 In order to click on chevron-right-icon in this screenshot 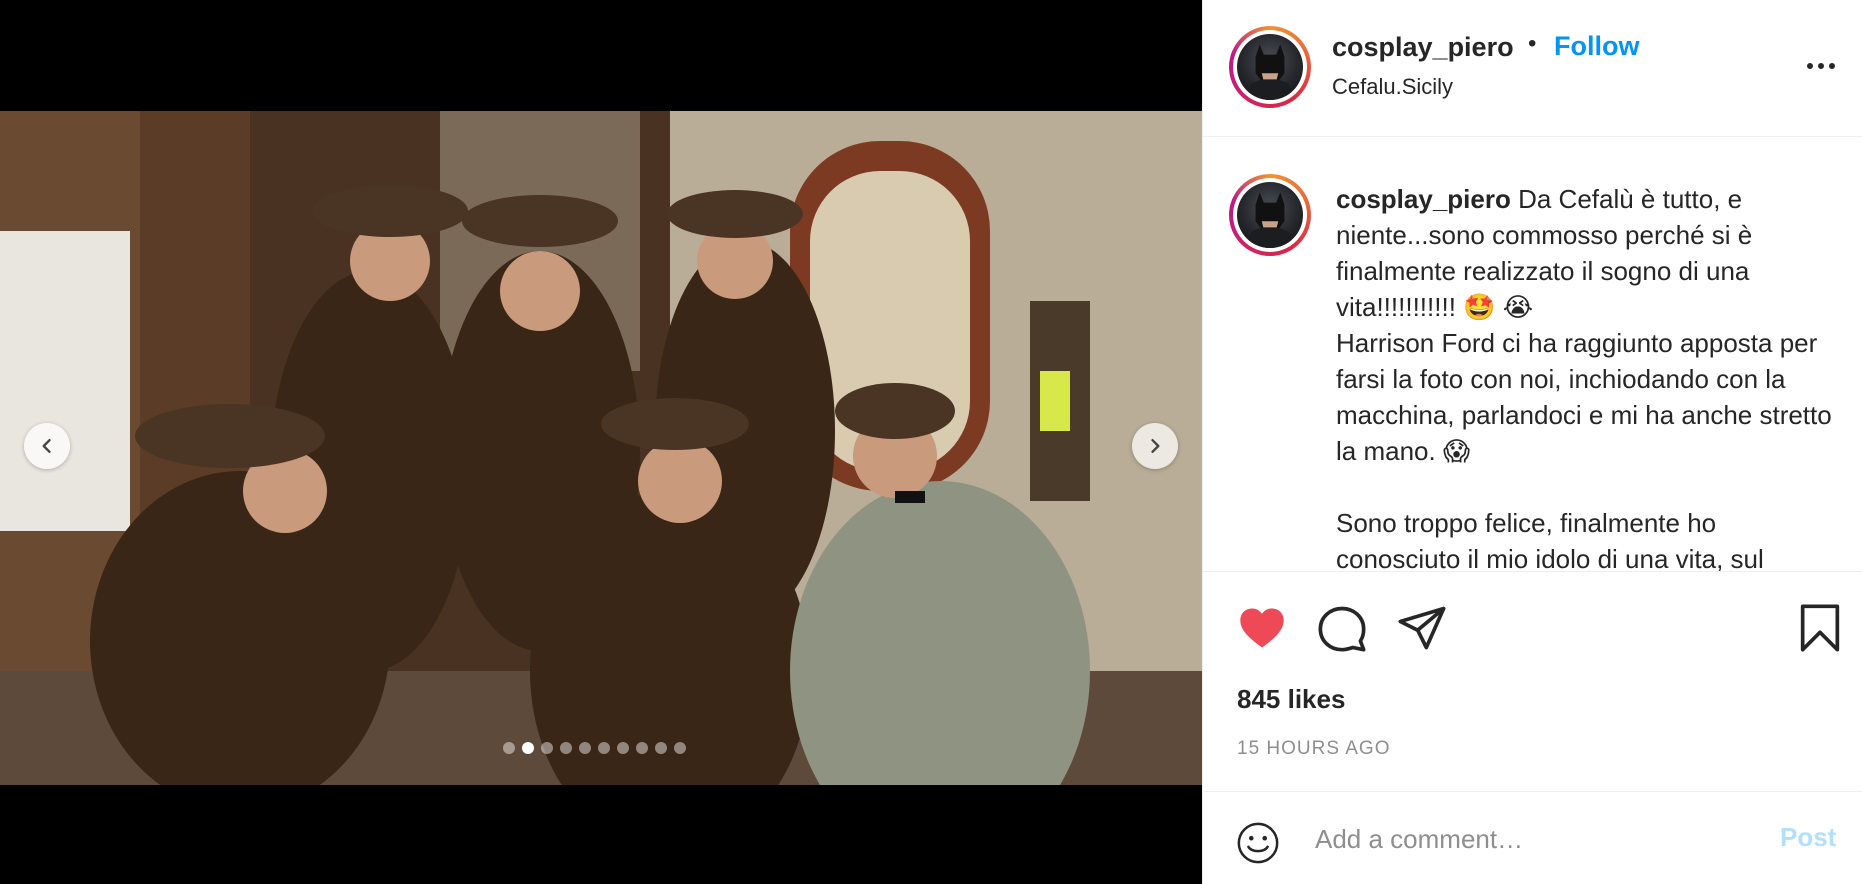, I will do `click(1155, 446)`.